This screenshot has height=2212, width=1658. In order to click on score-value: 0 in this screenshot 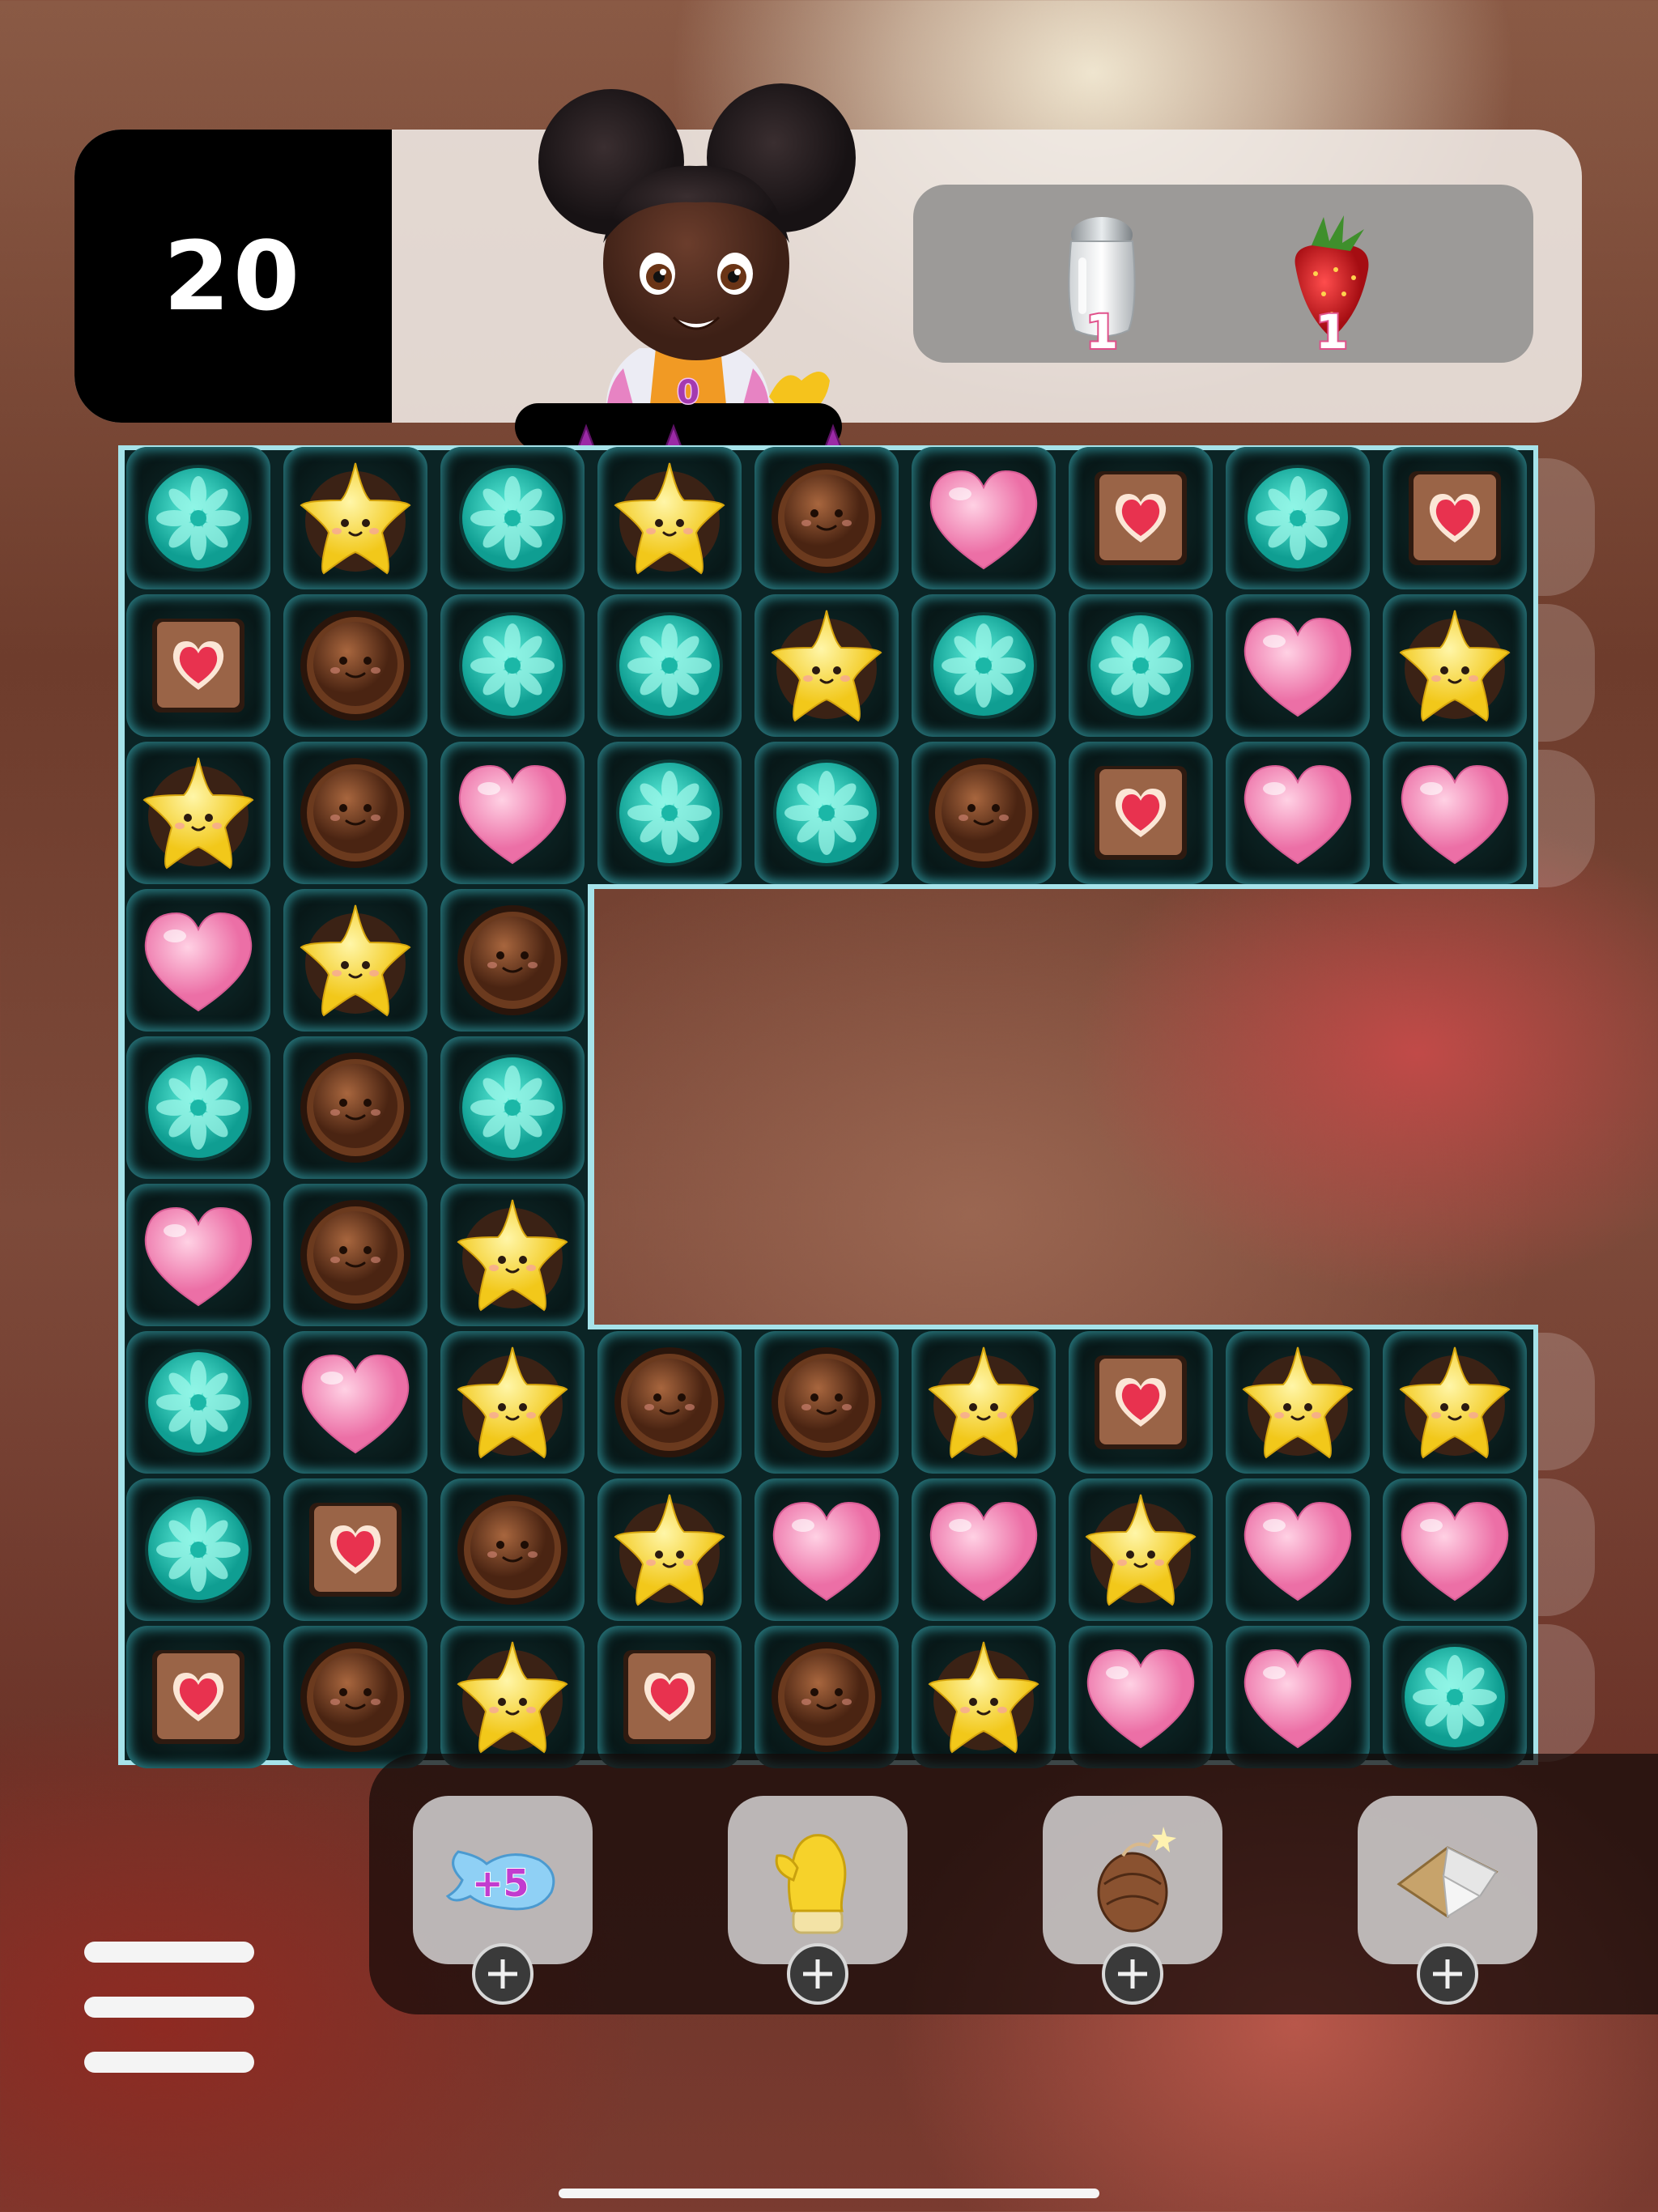, I will do `click(688, 393)`.